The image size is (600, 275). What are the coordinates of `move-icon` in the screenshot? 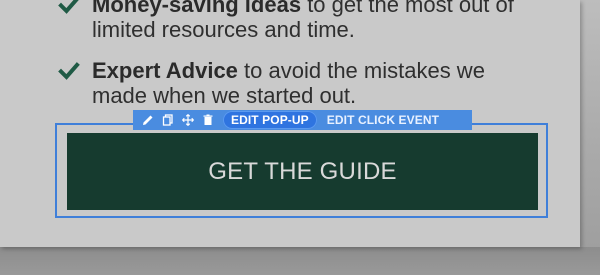 It's located at (188, 120).